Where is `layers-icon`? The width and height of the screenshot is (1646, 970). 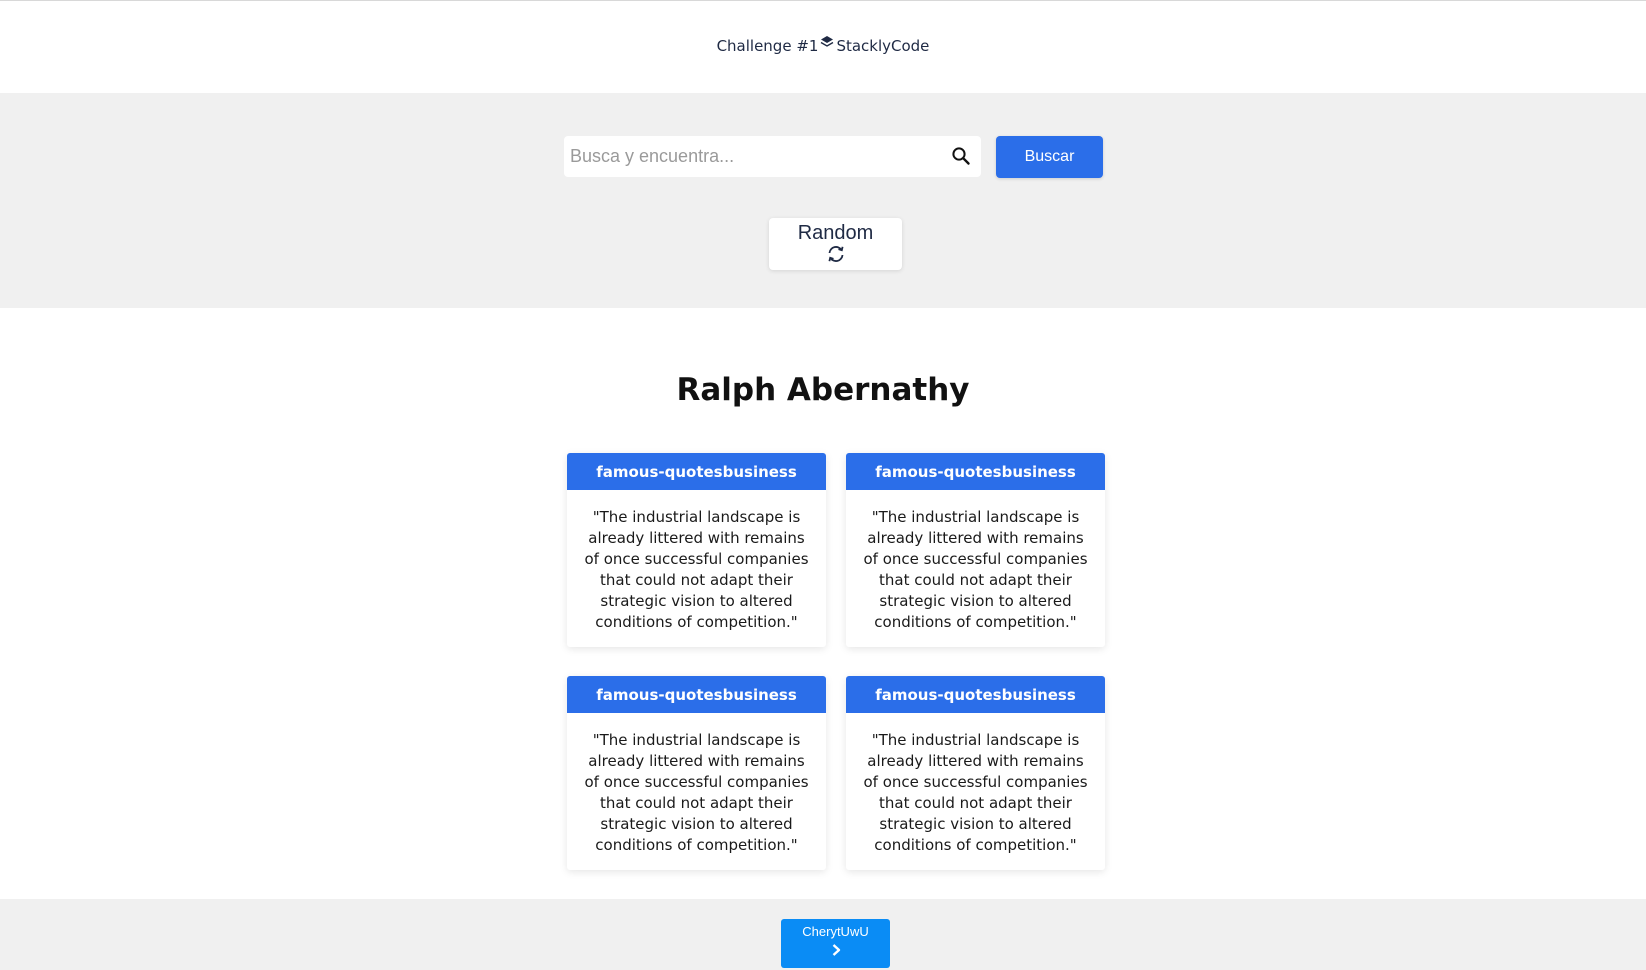 layers-icon is located at coordinates (827, 41).